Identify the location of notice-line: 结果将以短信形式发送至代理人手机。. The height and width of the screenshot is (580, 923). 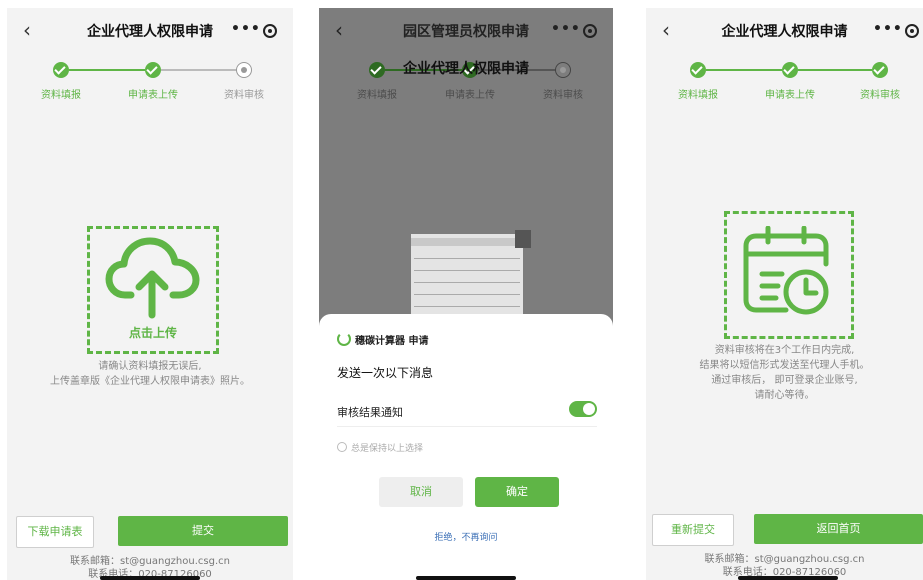
(784, 365).